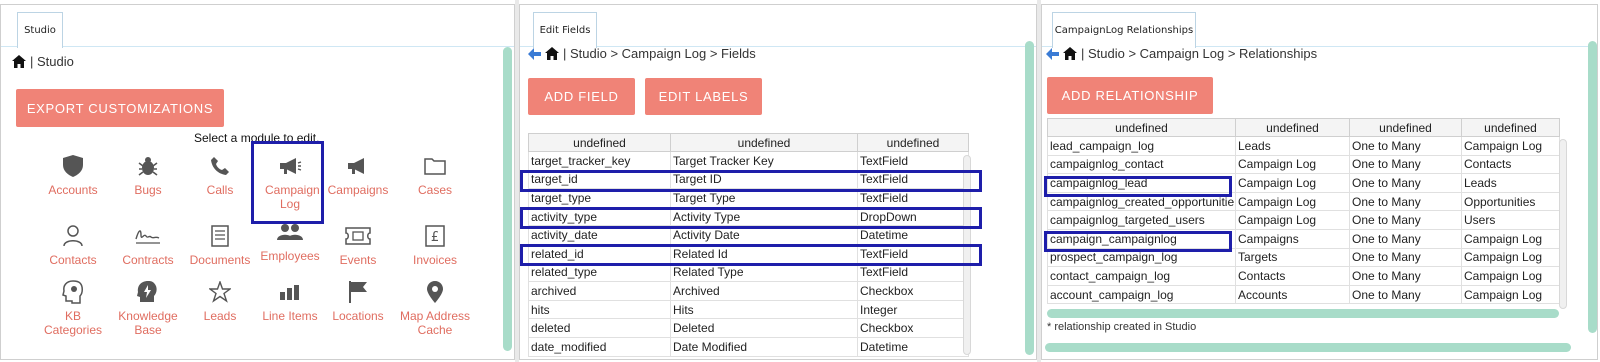 This screenshot has width=1600, height=362. Describe the element at coordinates (1510, 183) in the screenshot. I see `related-module: Leads` at that location.